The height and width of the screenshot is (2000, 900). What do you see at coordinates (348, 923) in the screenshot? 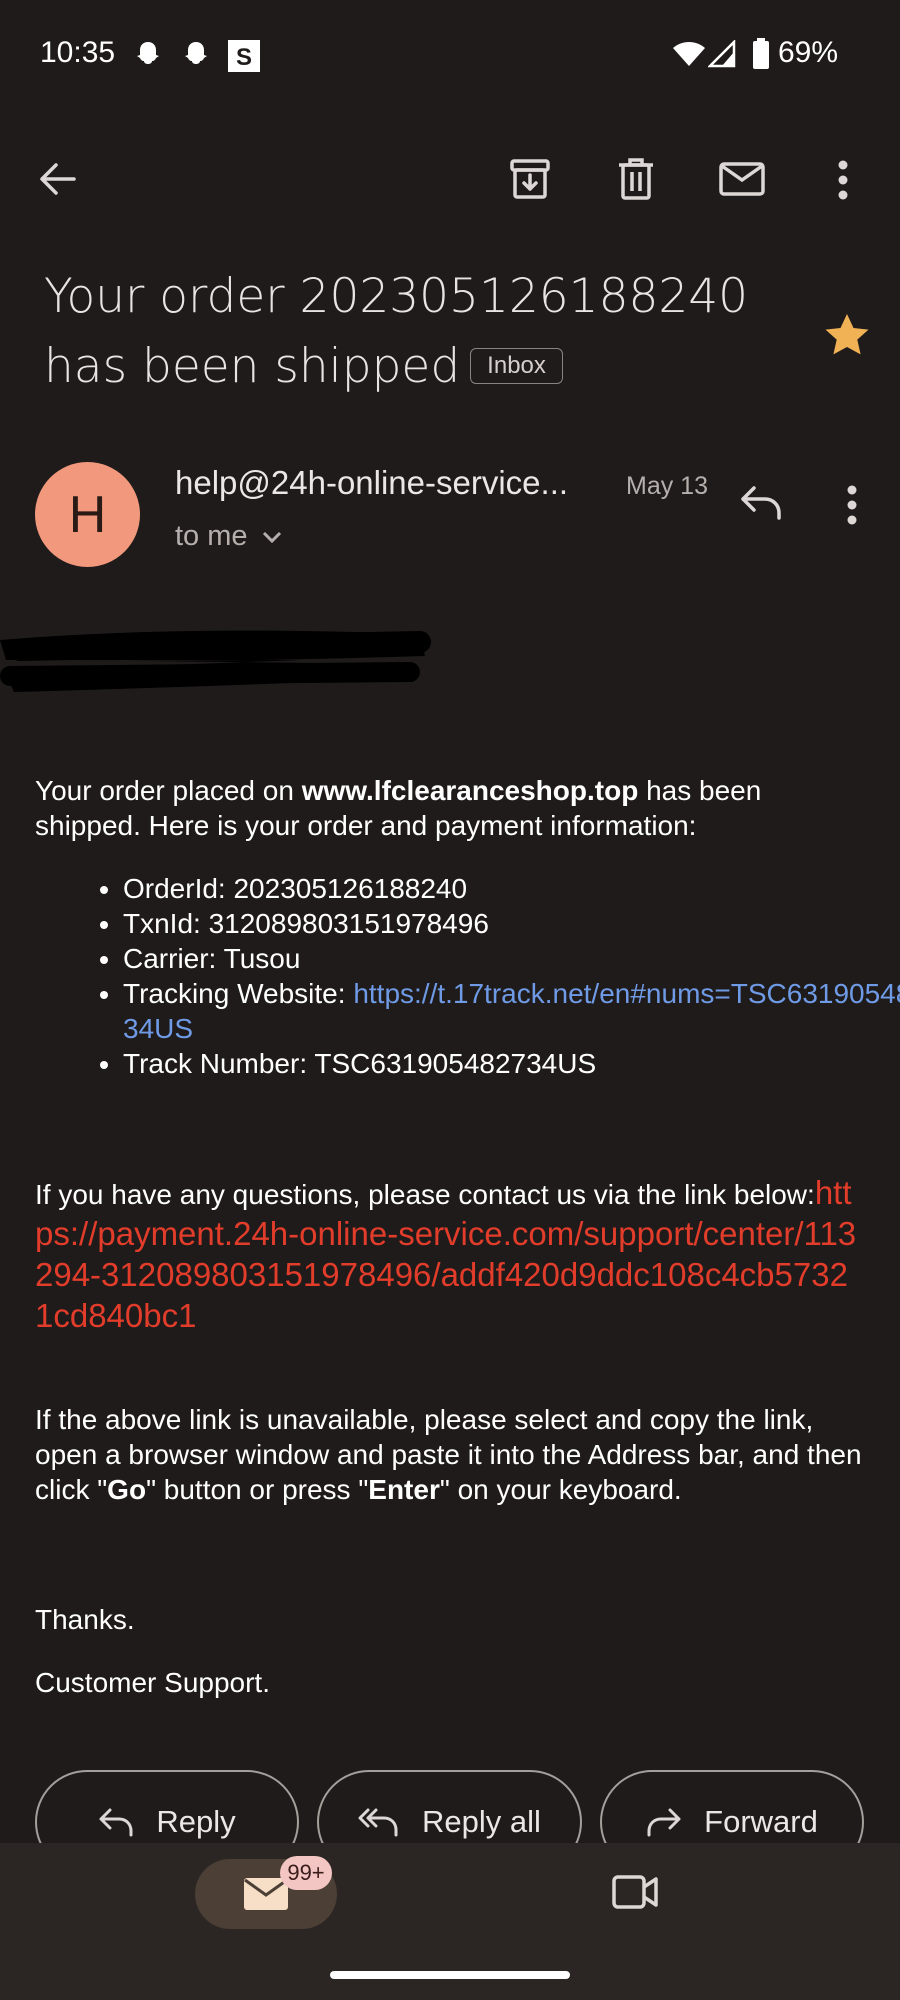
I see `item-value: 312089803151978496` at bounding box center [348, 923].